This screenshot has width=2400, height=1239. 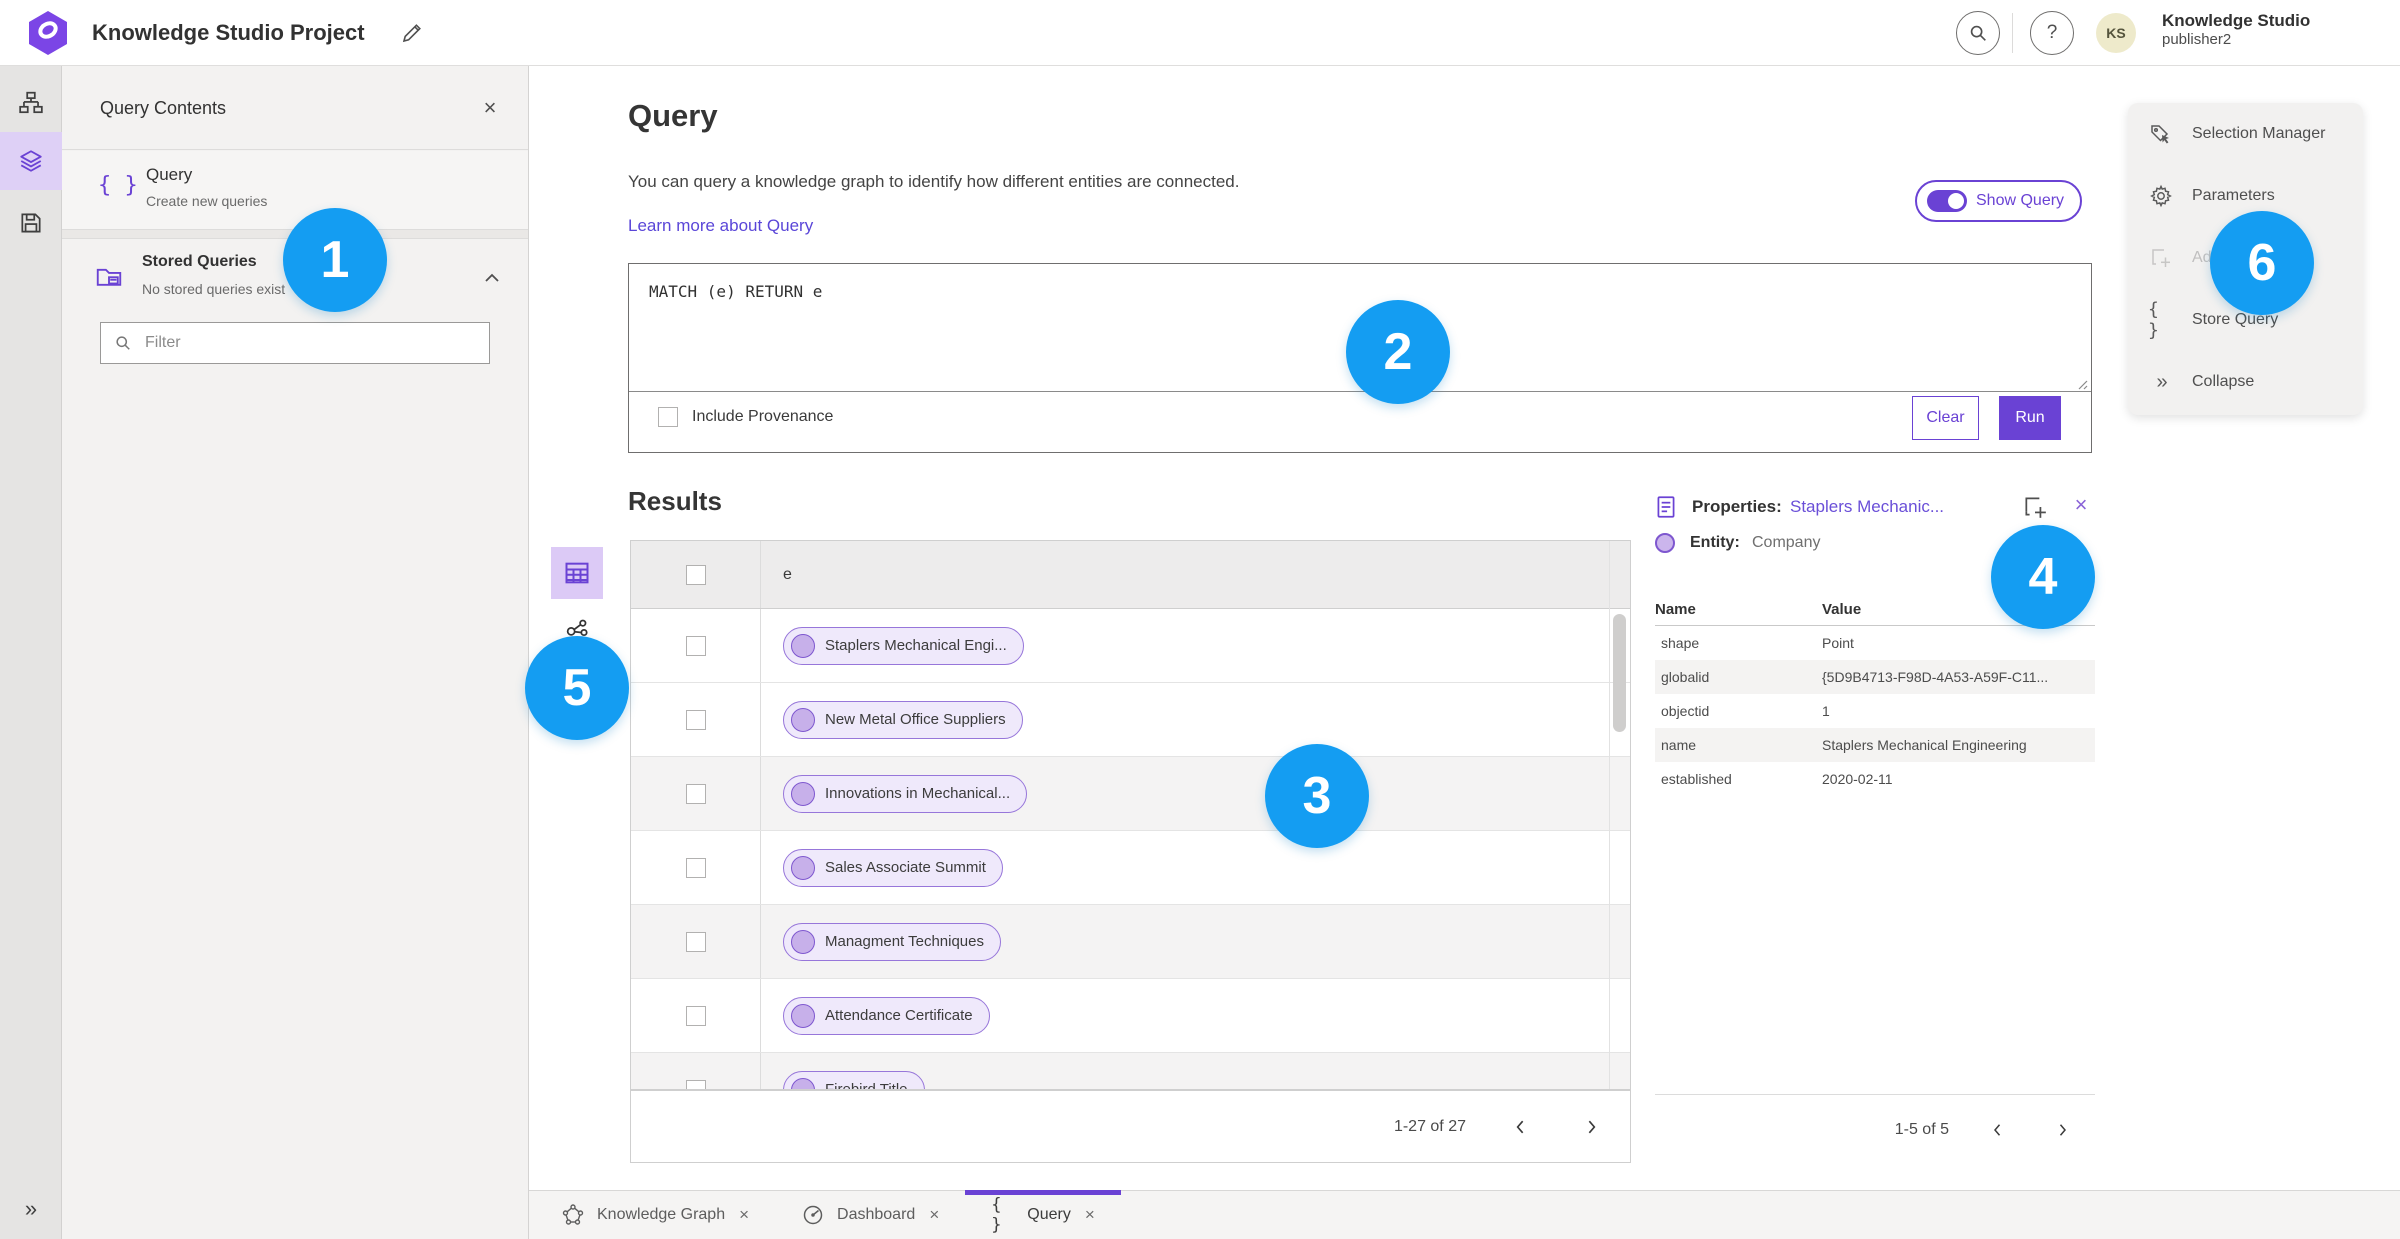 What do you see at coordinates (163, 107) in the screenshot?
I see `panel-title: Query Contents` at bounding box center [163, 107].